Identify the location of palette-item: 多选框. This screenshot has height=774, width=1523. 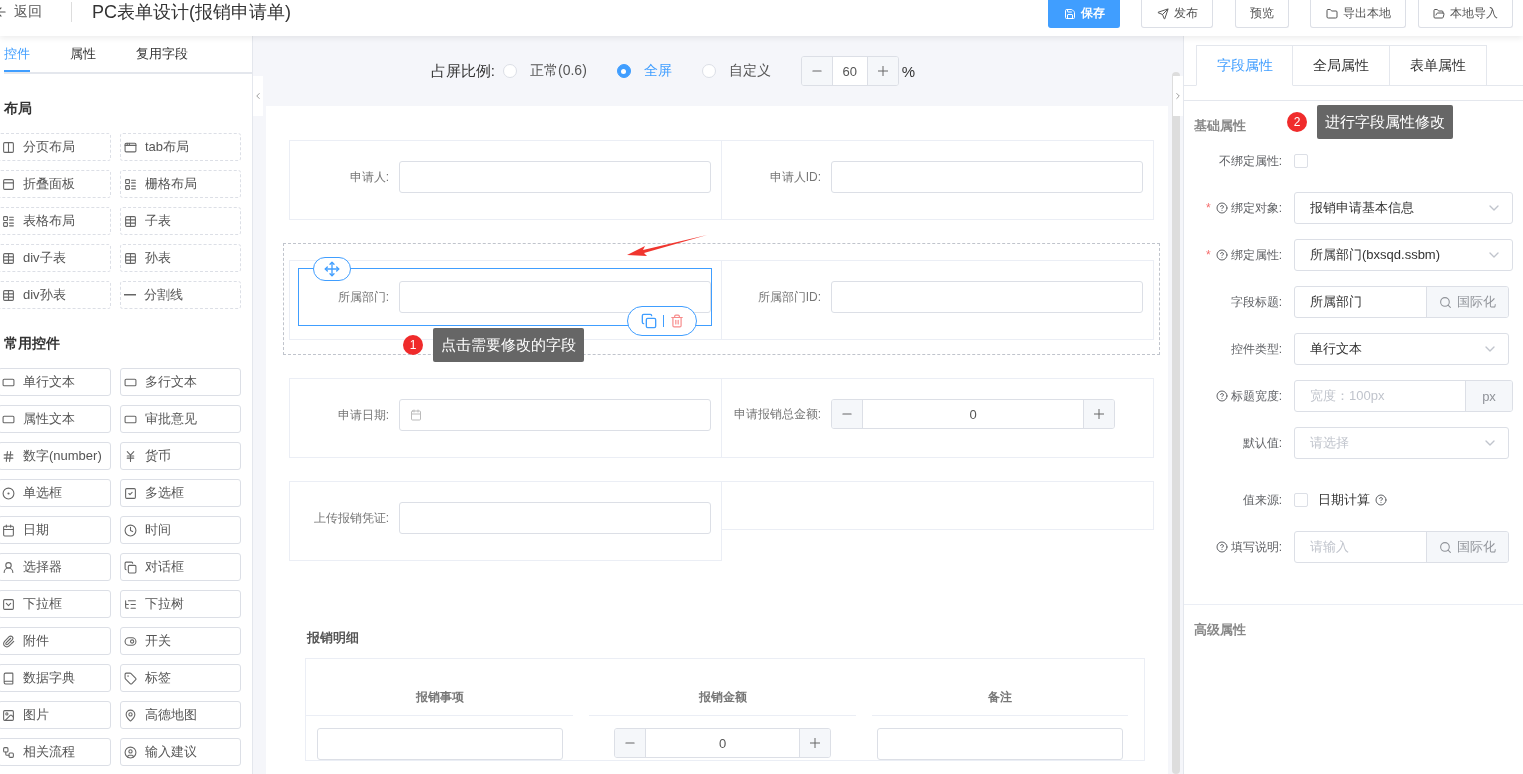
(180, 493).